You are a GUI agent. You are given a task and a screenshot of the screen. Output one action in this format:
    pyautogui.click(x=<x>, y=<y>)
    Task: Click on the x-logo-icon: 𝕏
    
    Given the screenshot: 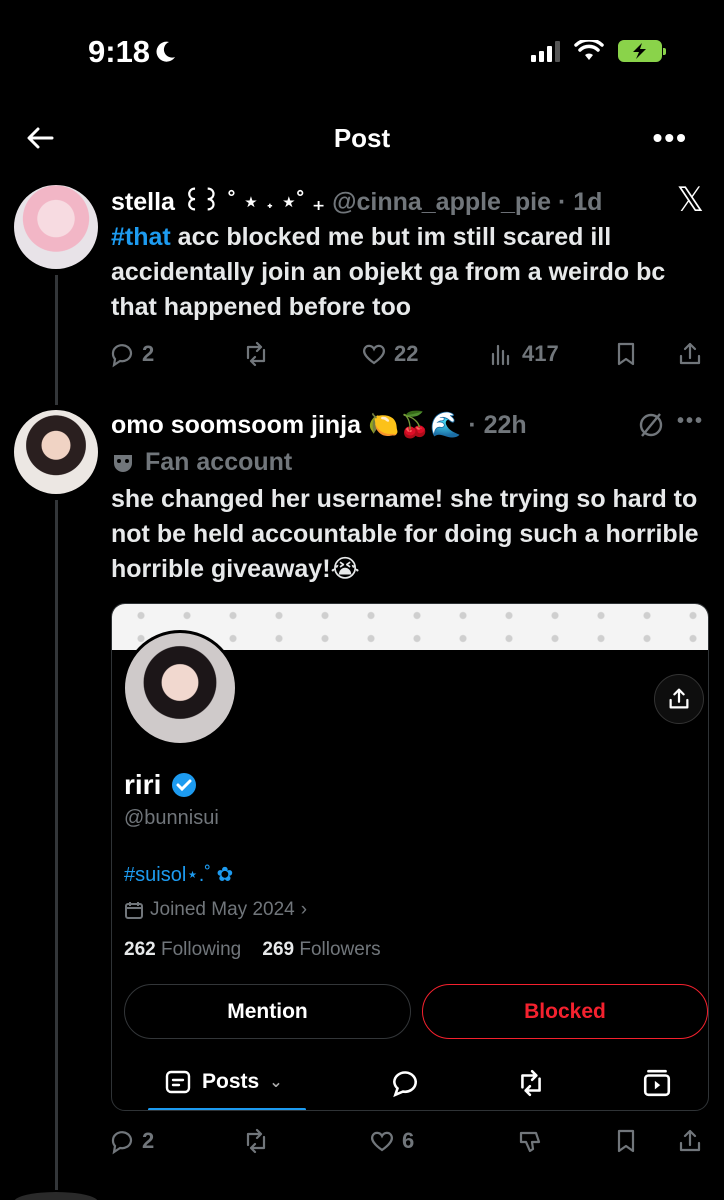 What is the action you would take?
    pyautogui.click(x=690, y=200)
    